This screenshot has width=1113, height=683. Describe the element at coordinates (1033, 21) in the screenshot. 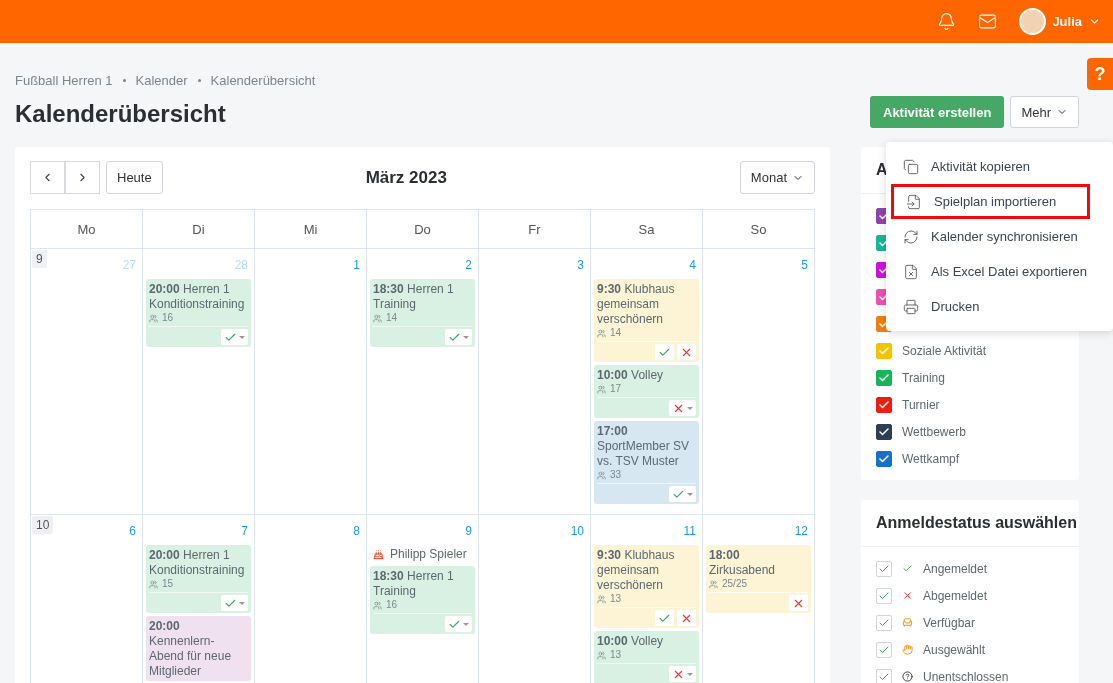

I see `avatar` at that location.